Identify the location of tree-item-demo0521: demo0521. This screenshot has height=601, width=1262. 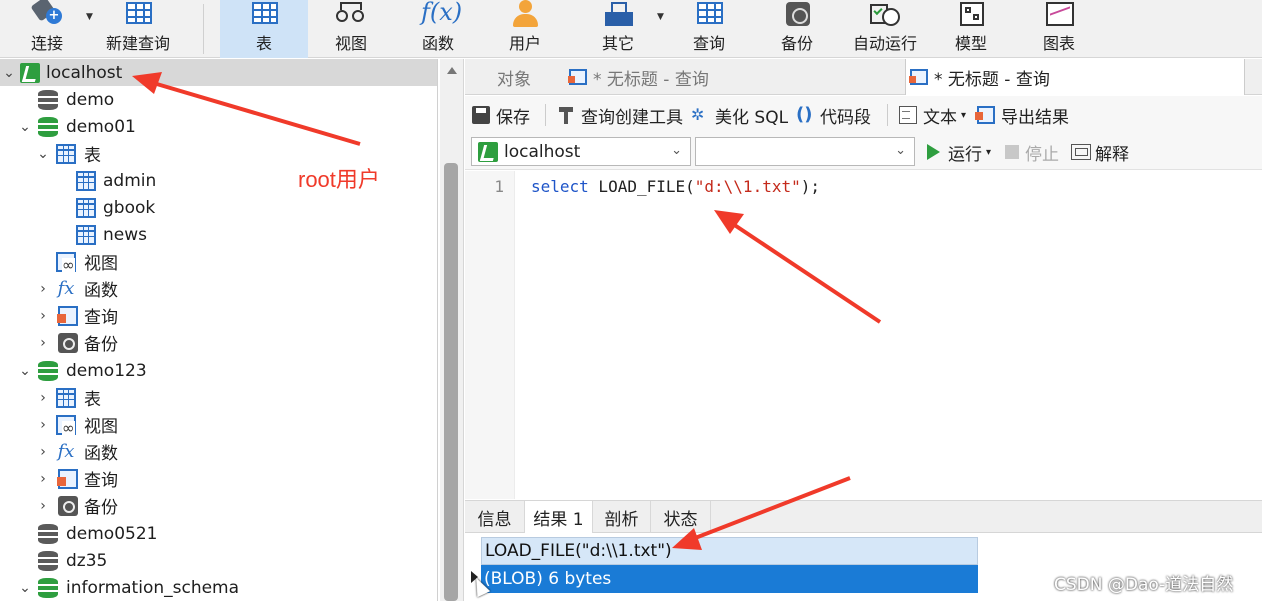
(218, 533).